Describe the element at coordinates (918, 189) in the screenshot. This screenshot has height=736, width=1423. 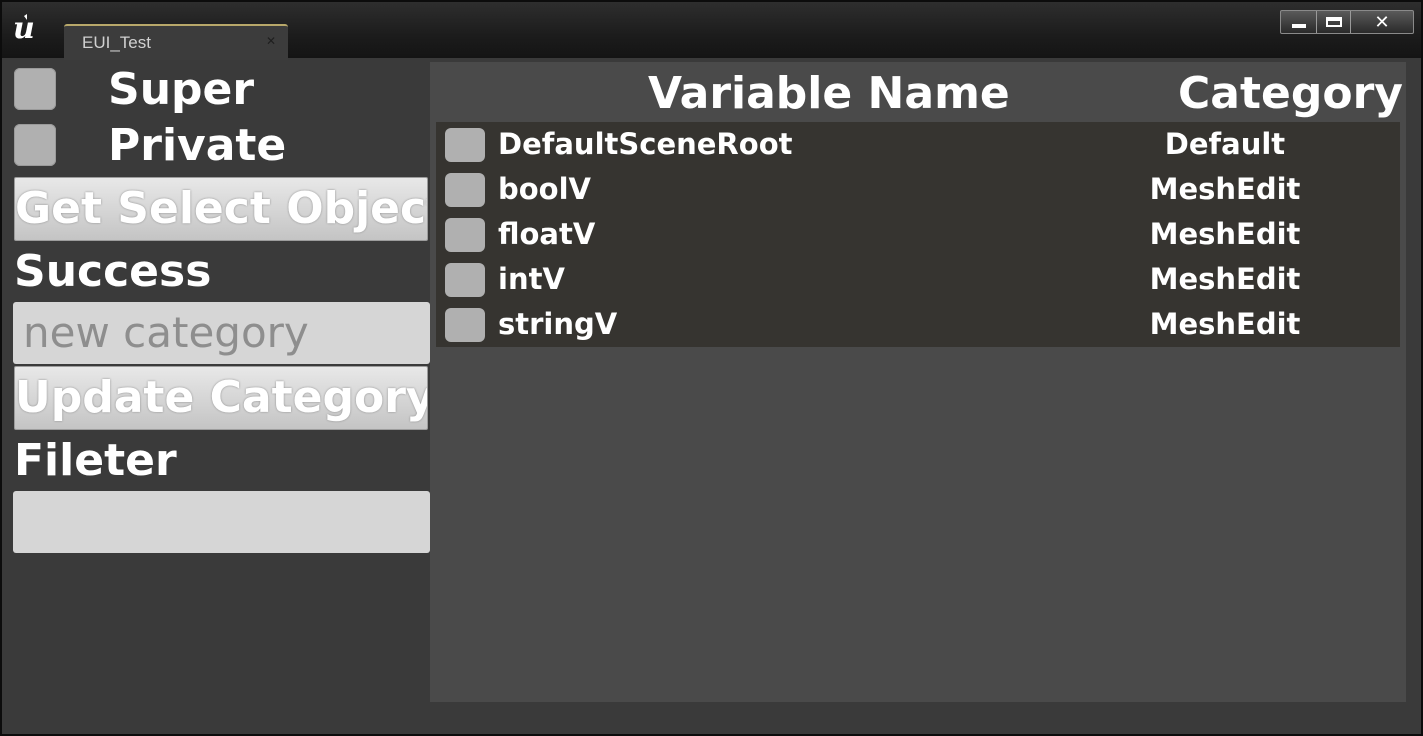
I see `list-item: boolV MeshEdit` at that location.